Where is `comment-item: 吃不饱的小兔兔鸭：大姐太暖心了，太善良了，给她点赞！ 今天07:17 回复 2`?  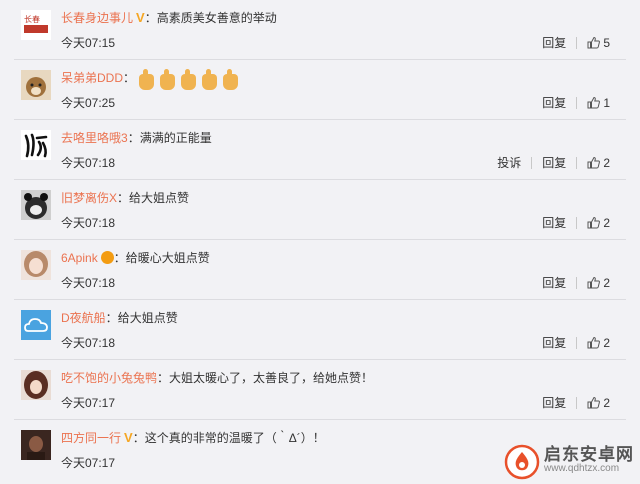 comment-item: 吃不饱的小兔兔鸭：大姐太暖心了，太善良了，给她点赞！ 今天07:17 回复 2 is located at coordinates (320, 390).